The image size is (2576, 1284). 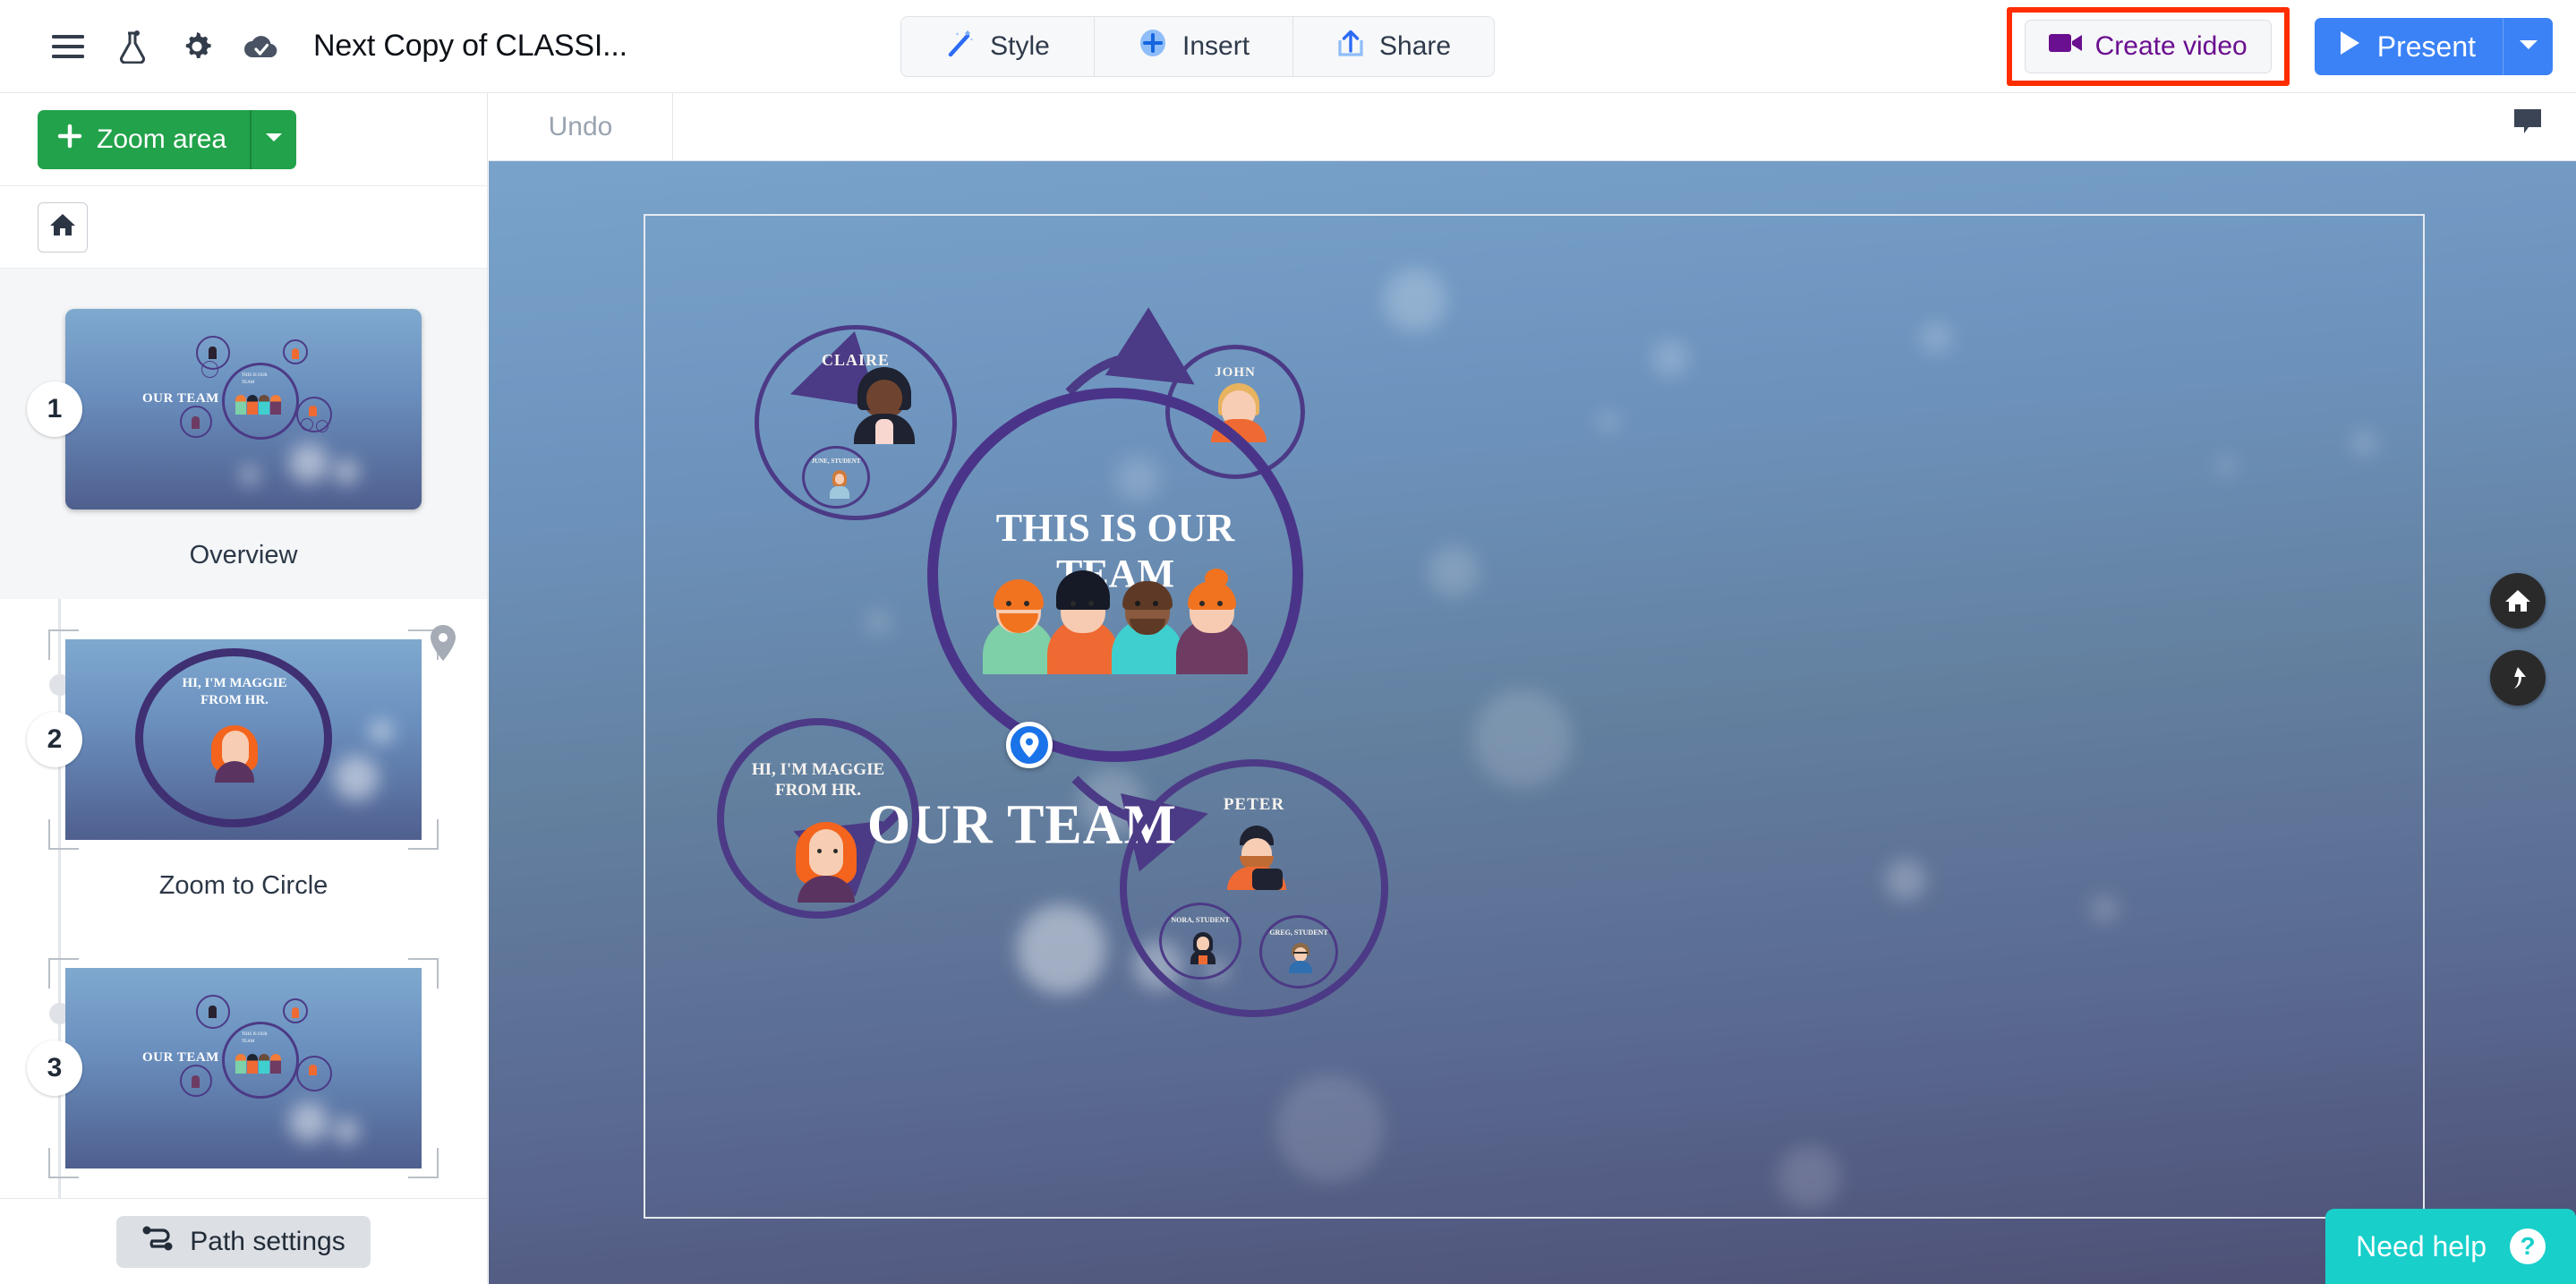 What do you see at coordinates (836, 462) in the screenshot?
I see `node-june-title: JUNE, STUDENT` at bounding box center [836, 462].